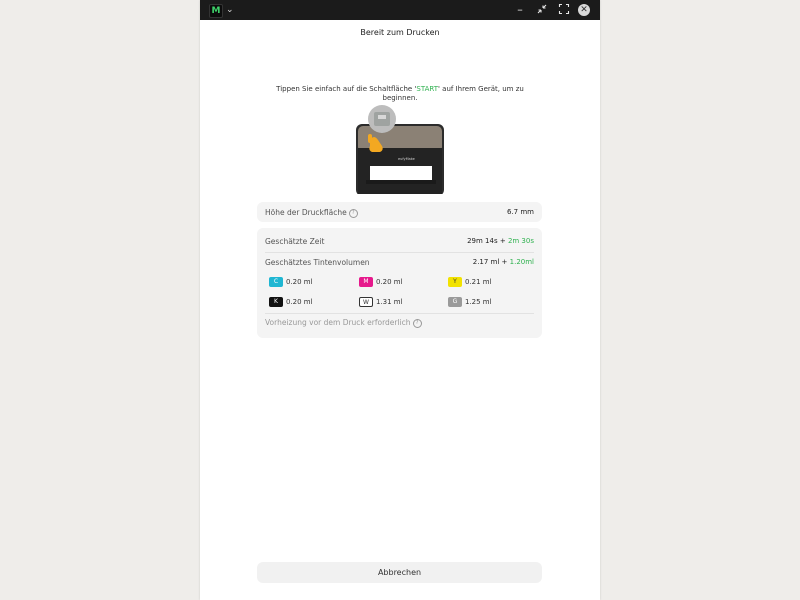 Image resolution: width=800 pixels, height=600 pixels. Describe the element at coordinates (338, 322) in the screenshot. I see `preheat-note-text: Vorheizung vor dem Druck erforderlich` at that location.